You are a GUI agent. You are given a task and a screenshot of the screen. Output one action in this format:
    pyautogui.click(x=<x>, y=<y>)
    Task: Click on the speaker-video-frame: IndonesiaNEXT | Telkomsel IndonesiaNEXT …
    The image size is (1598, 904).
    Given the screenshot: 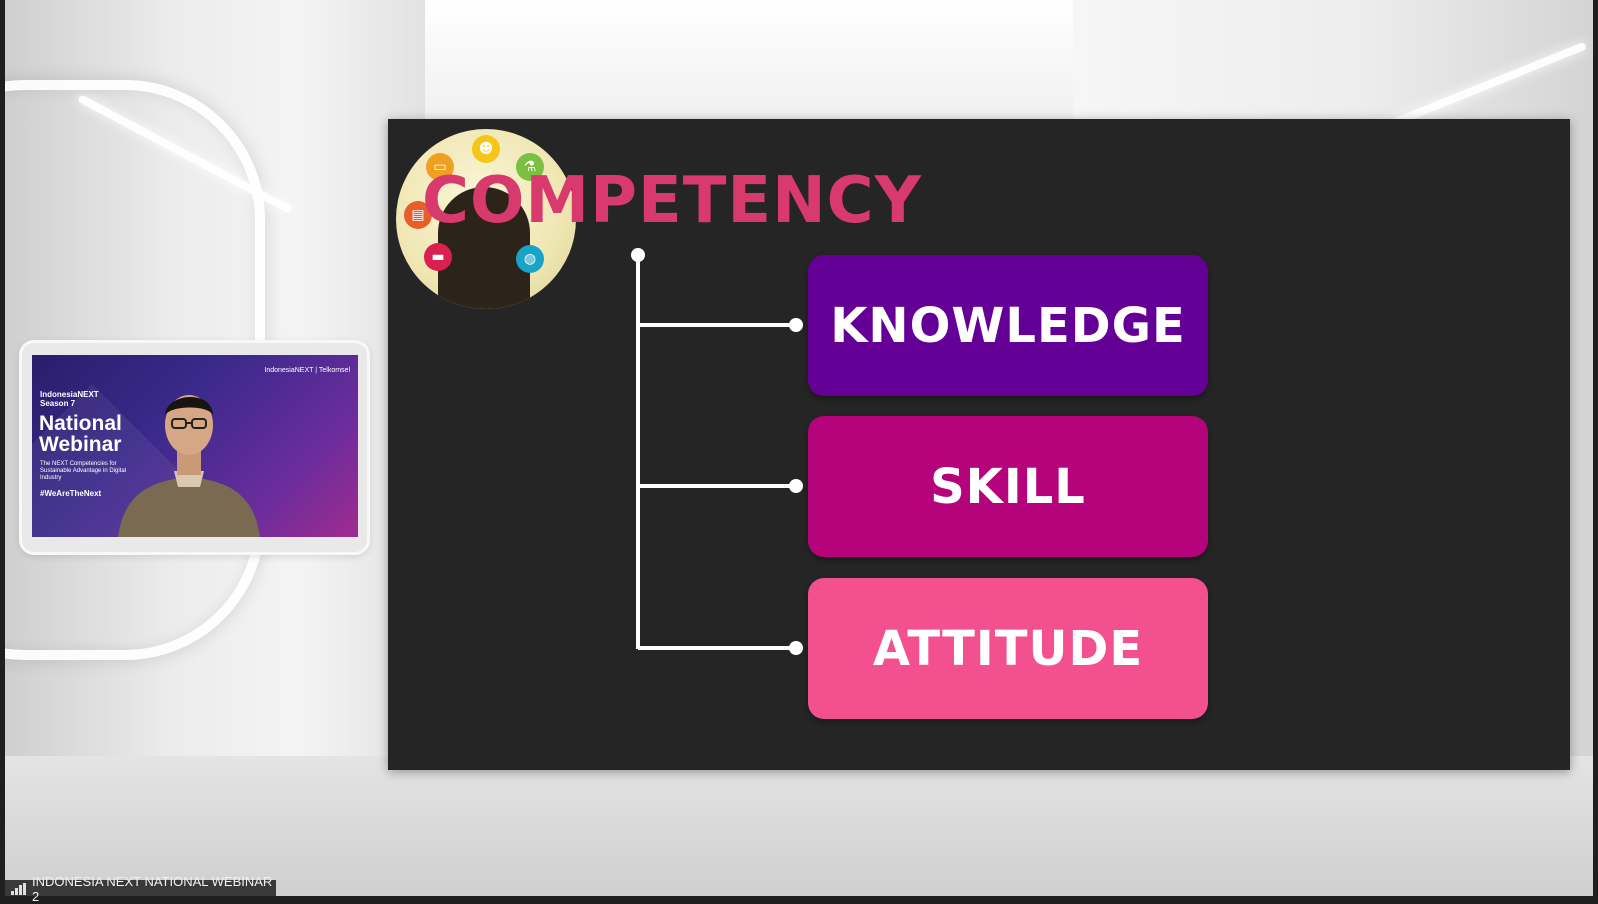 What is the action you would take?
    pyautogui.click(x=194, y=447)
    